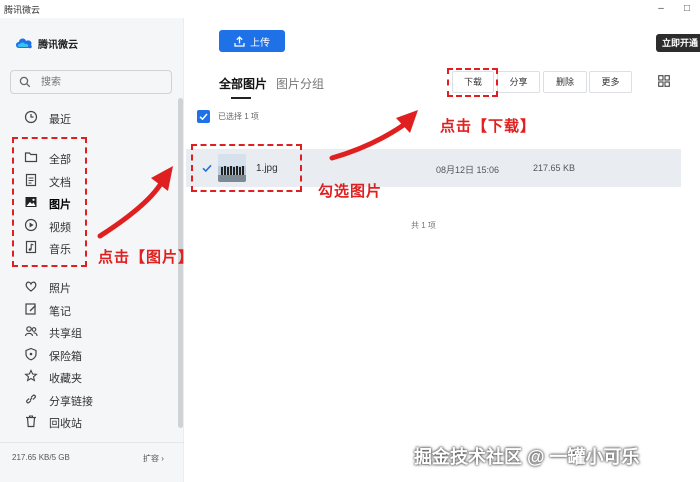 The height and width of the screenshot is (482, 700). I want to click on sidebar-item-label: 收藏夹, so click(65, 379).